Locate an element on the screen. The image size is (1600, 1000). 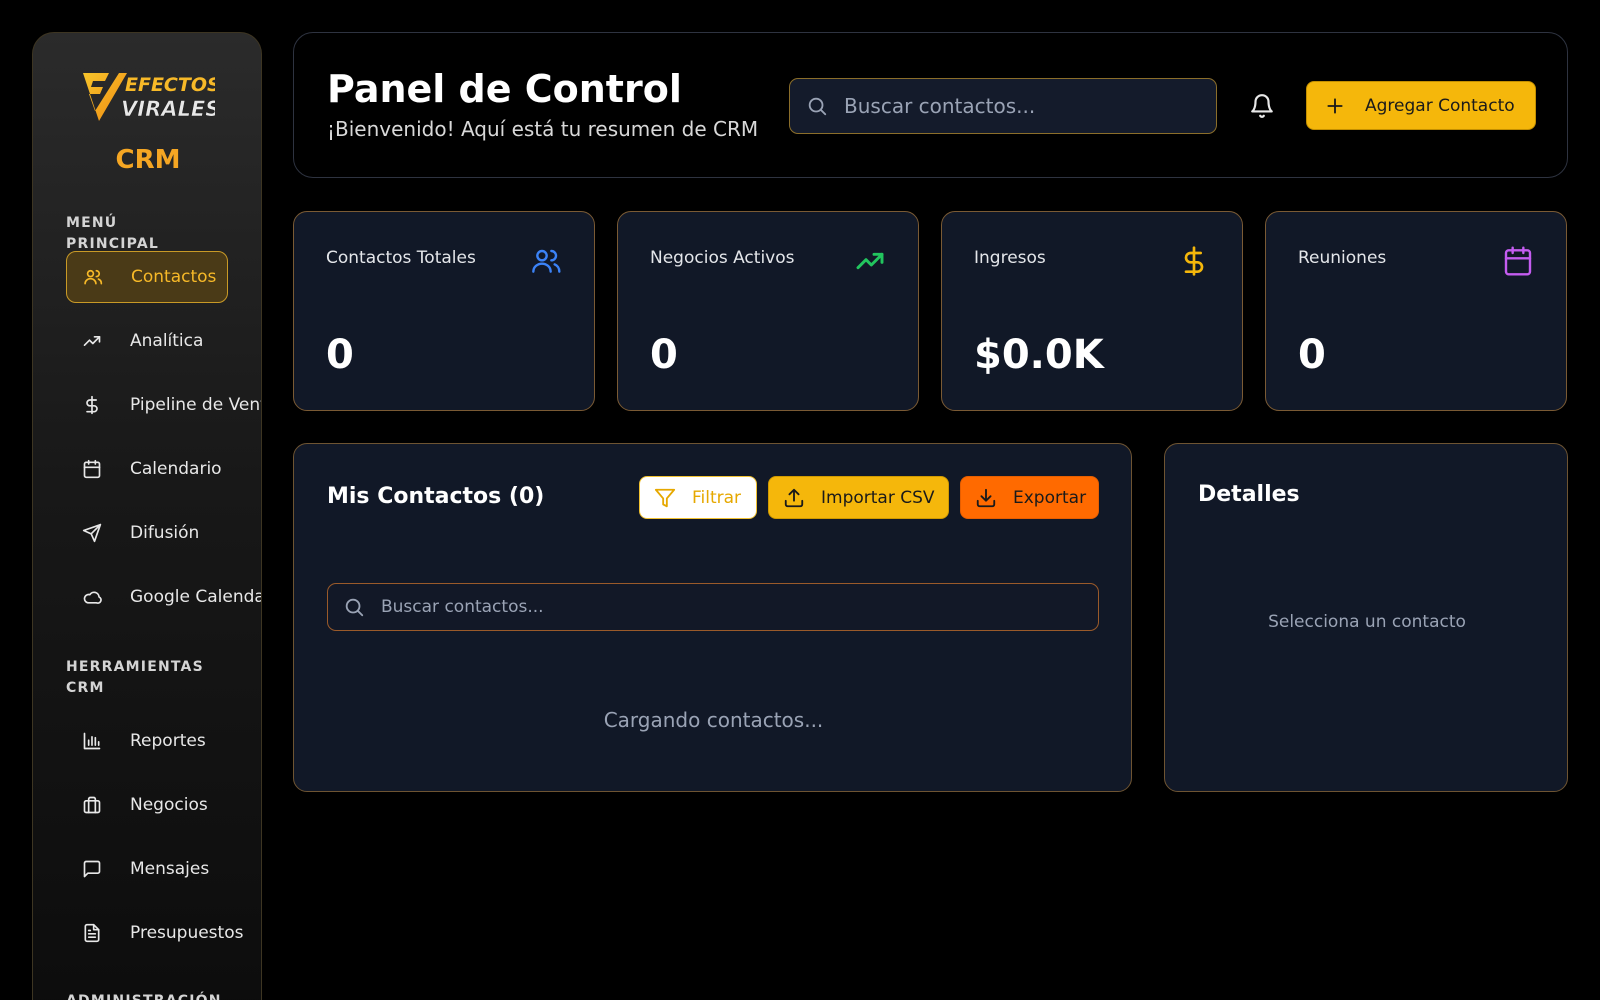
message-icon is located at coordinates (92, 869).